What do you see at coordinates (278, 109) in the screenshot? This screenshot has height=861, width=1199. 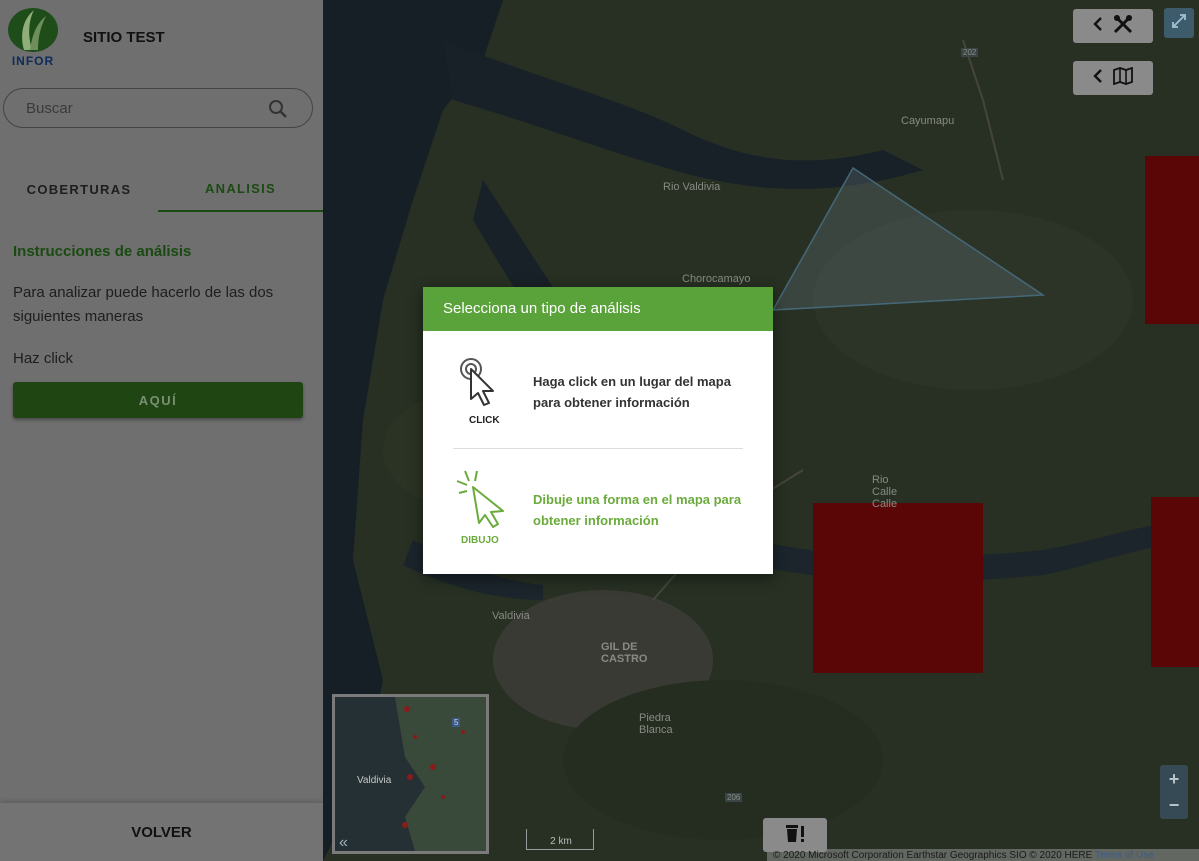 I see `search-icon` at bounding box center [278, 109].